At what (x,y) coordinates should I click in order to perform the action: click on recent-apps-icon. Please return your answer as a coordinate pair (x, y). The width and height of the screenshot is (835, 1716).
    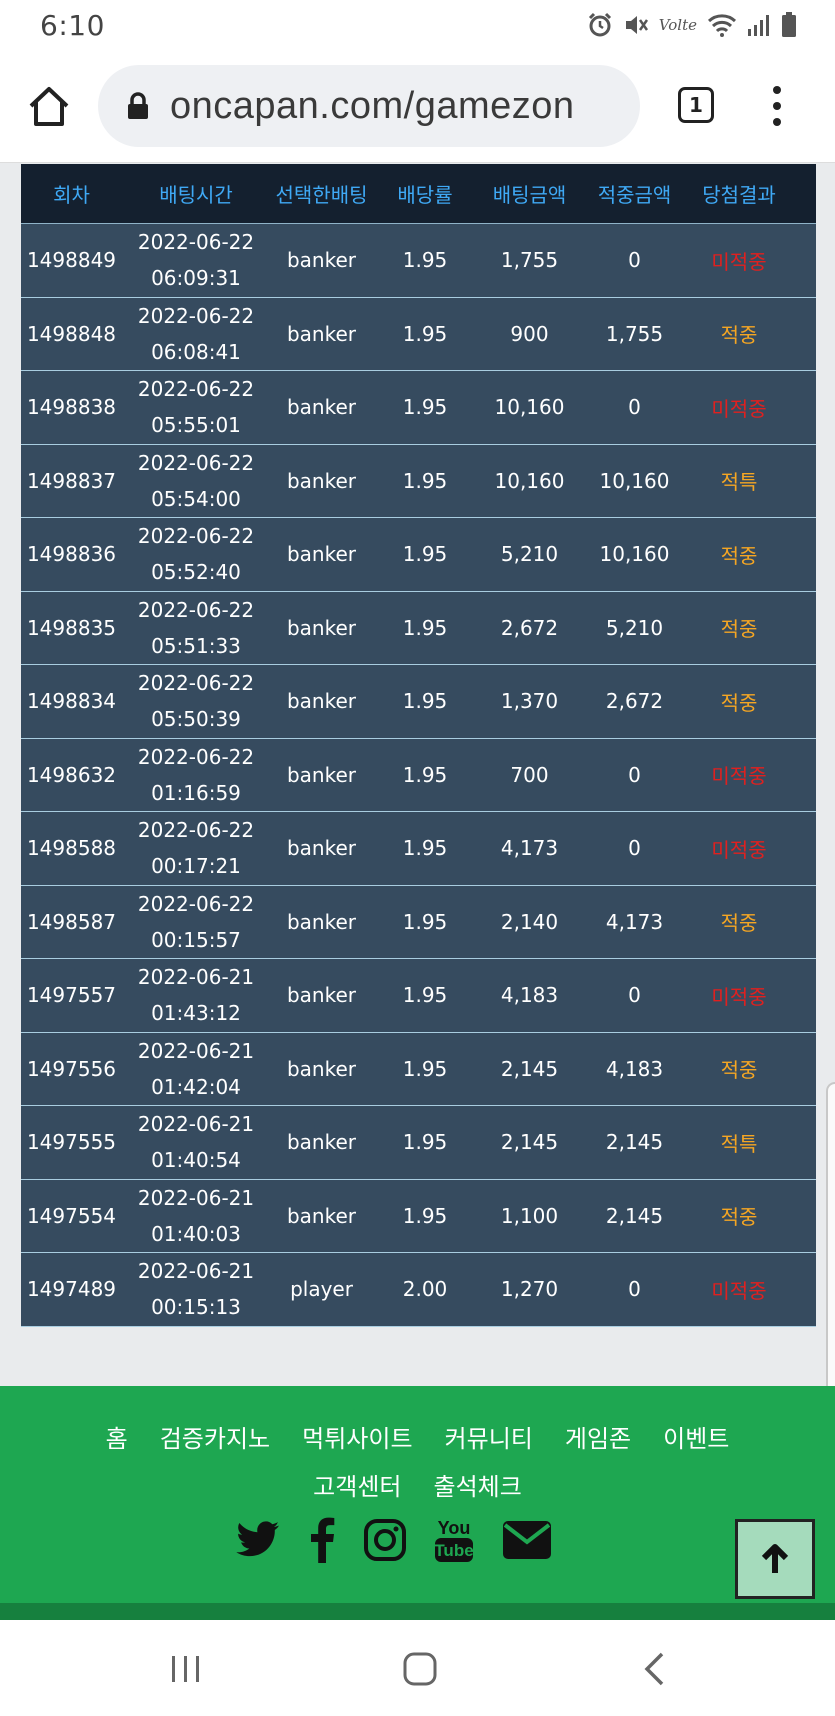
    Looking at the image, I should click on (186, 1669).